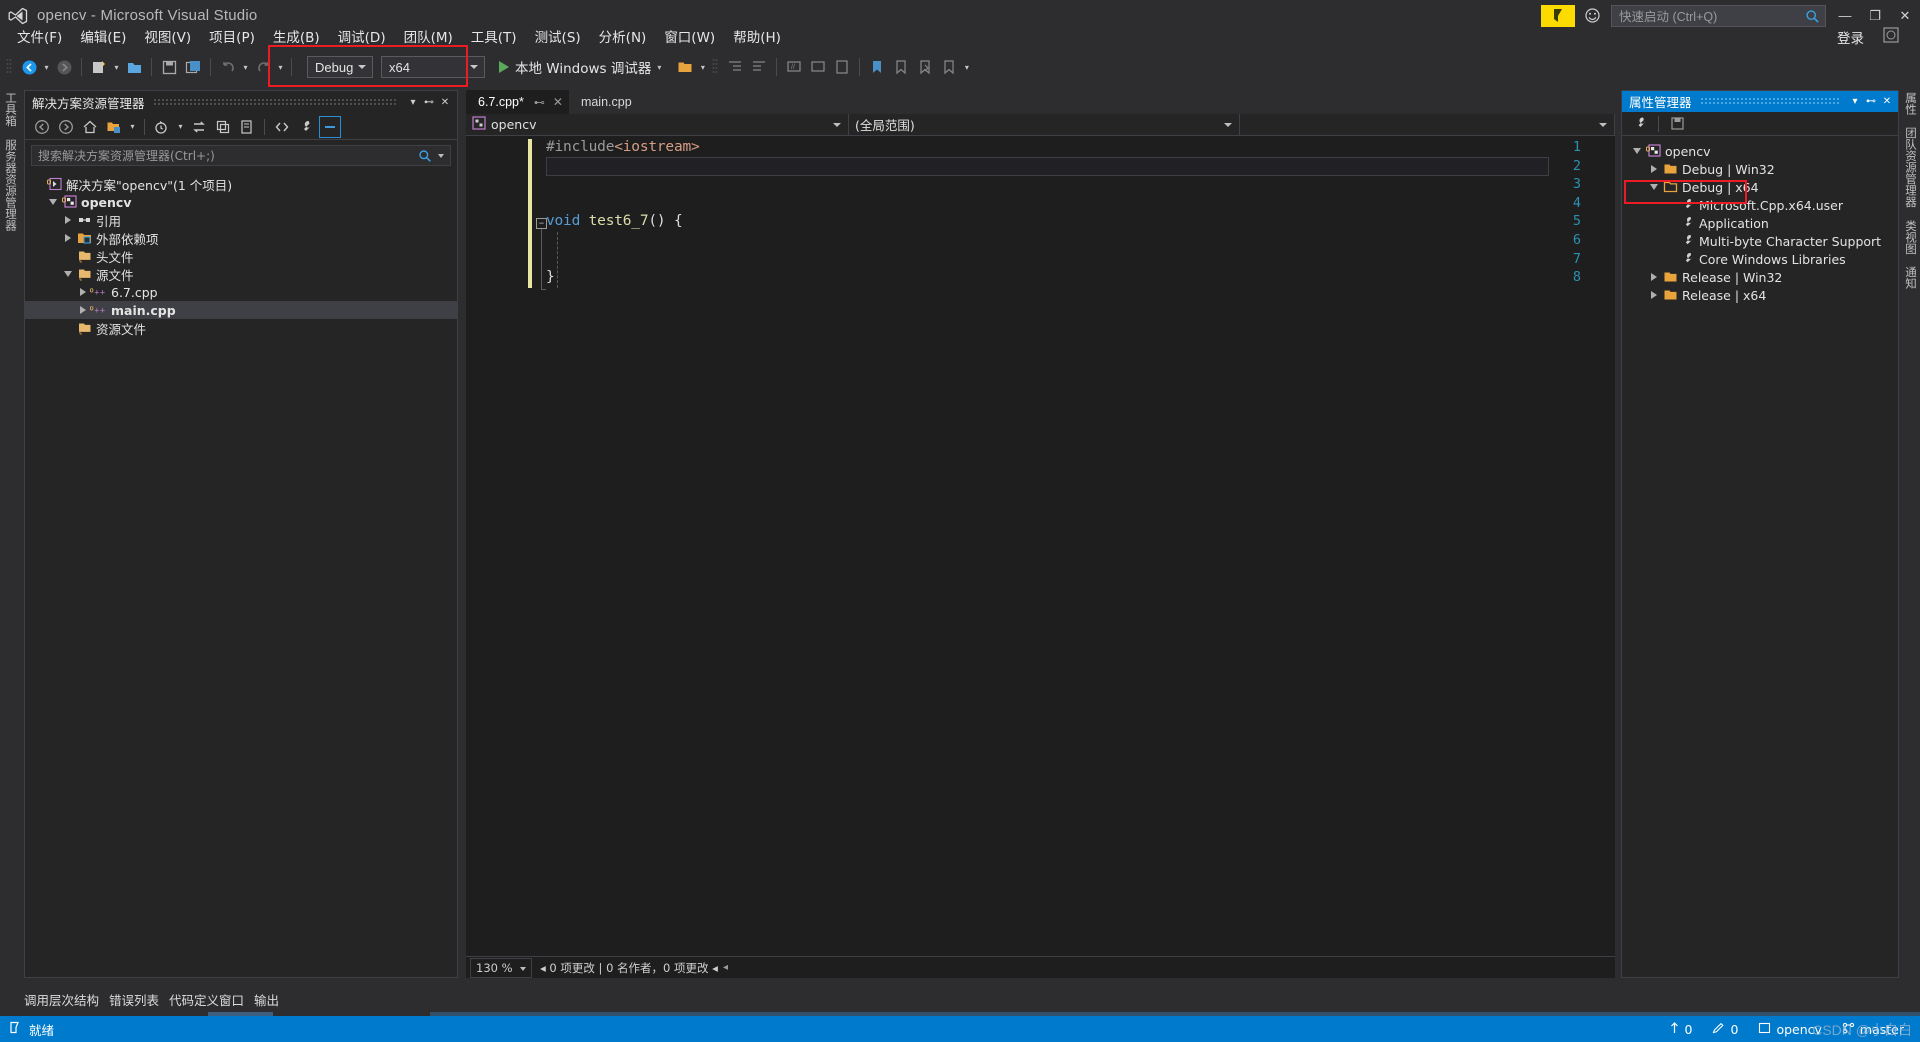  Describe the element at coordinates (1855, 102) in the screenshot. I see `chevron-down-icon: ▾` at that location.